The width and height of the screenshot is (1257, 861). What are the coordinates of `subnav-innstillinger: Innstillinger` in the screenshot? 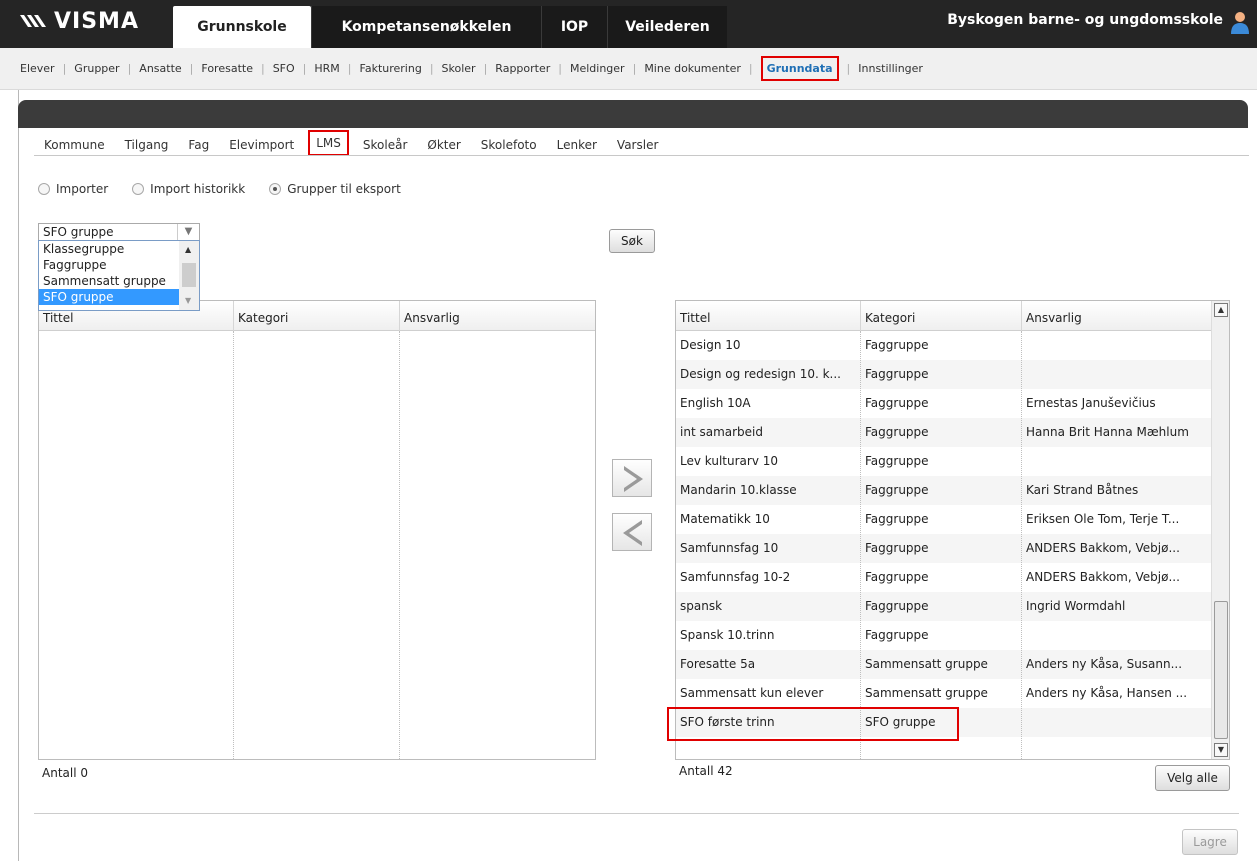 It's located at (890, 68).